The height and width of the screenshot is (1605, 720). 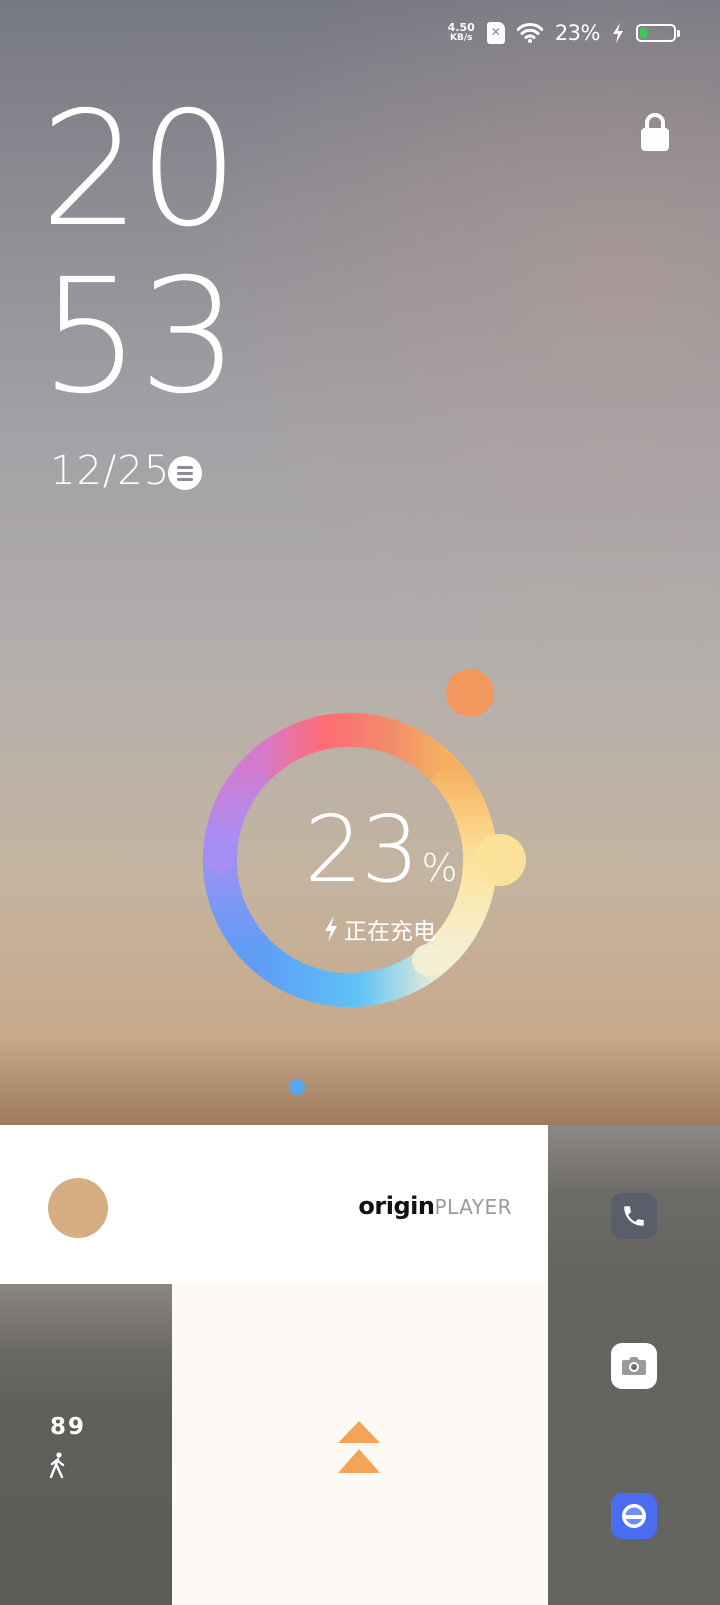 What do you see at coordinates (390, 932) in the screenshot?
I see `charging-status-text: 正在充电` at bounding box center [390, 932].